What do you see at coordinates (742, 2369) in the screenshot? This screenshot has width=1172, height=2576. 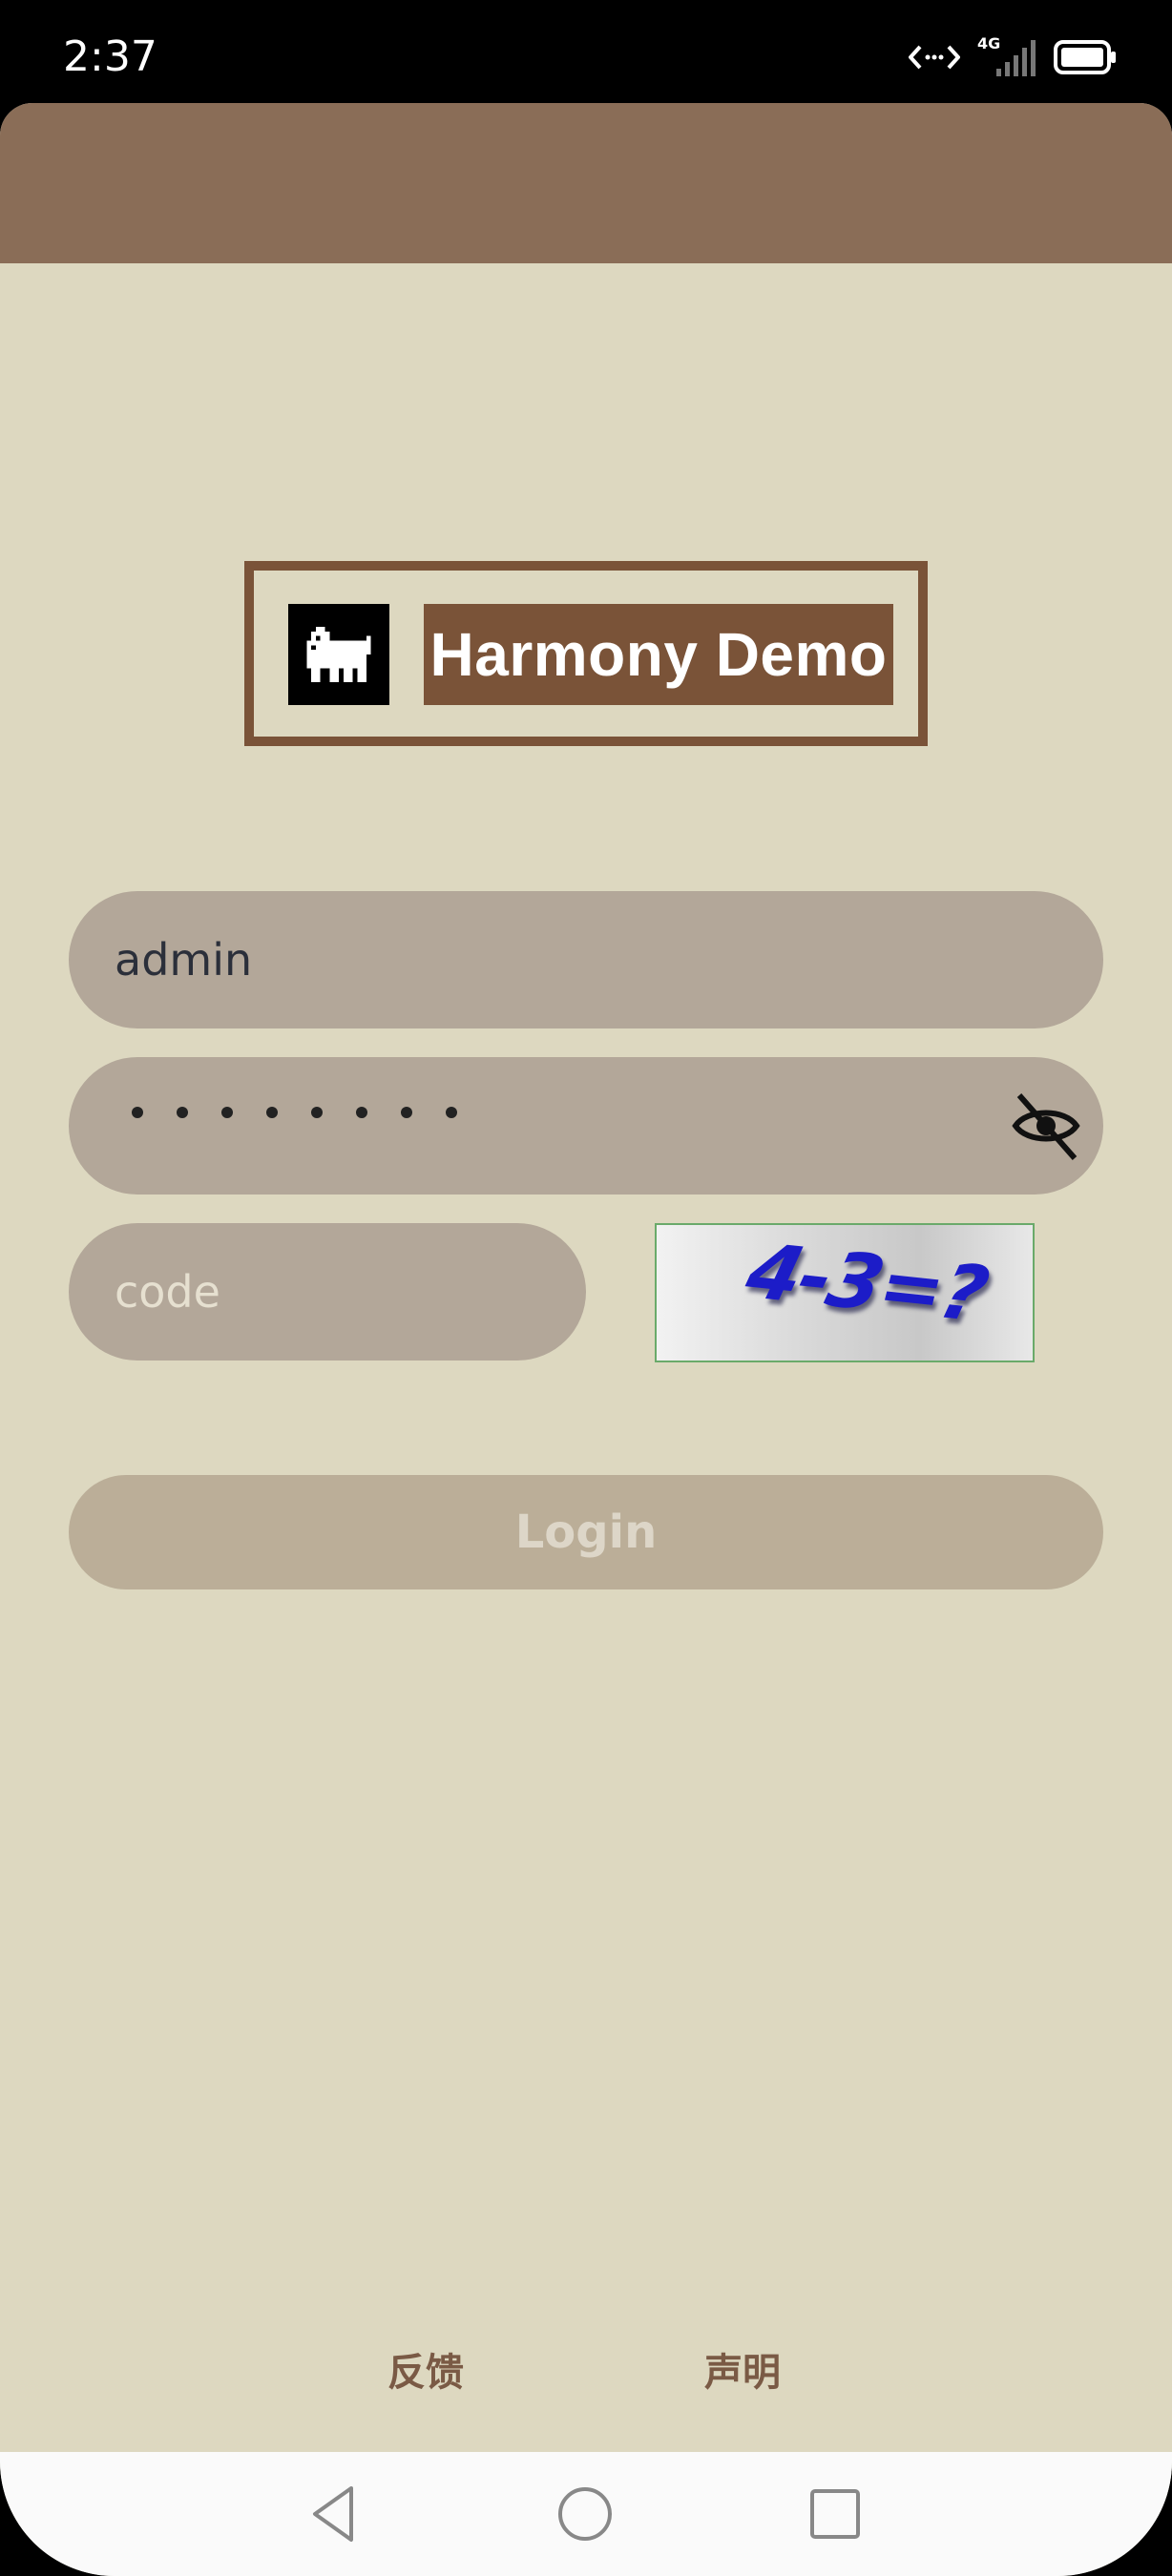 I see `statement-link: 声明` at bounding box center [742, 2369].